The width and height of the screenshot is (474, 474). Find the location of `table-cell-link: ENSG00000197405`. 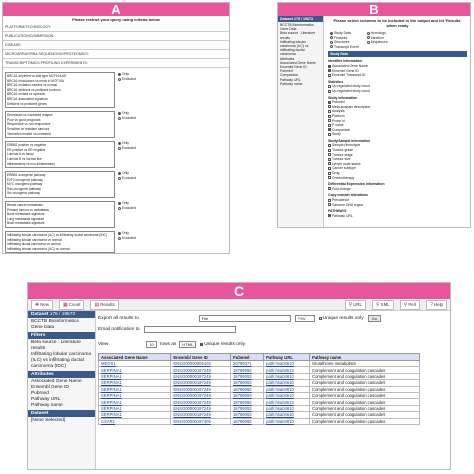

table-cell-link: ENSG00000197405 is located at coordinates (200, 421).